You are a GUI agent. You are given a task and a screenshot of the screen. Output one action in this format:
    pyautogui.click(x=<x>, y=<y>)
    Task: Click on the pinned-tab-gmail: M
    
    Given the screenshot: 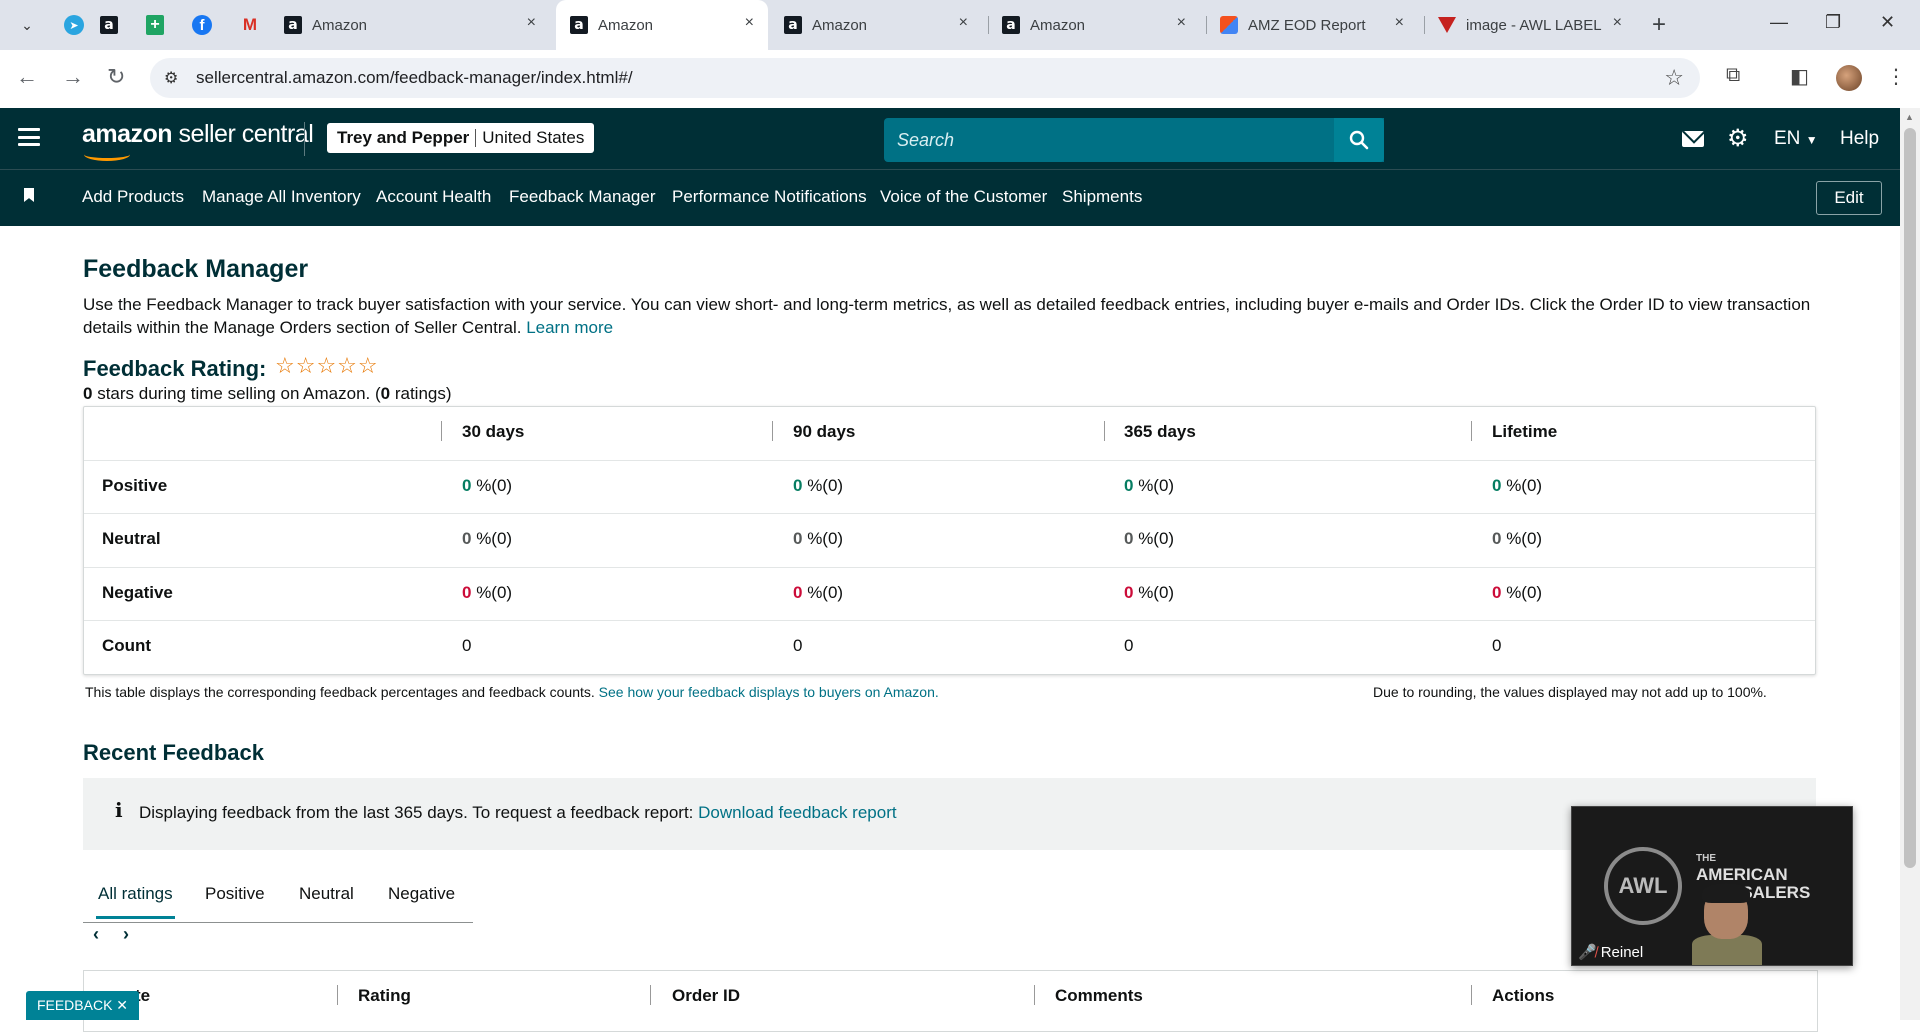 What is the action you would take?
    pyautogui.click(x=250, y=25)
    